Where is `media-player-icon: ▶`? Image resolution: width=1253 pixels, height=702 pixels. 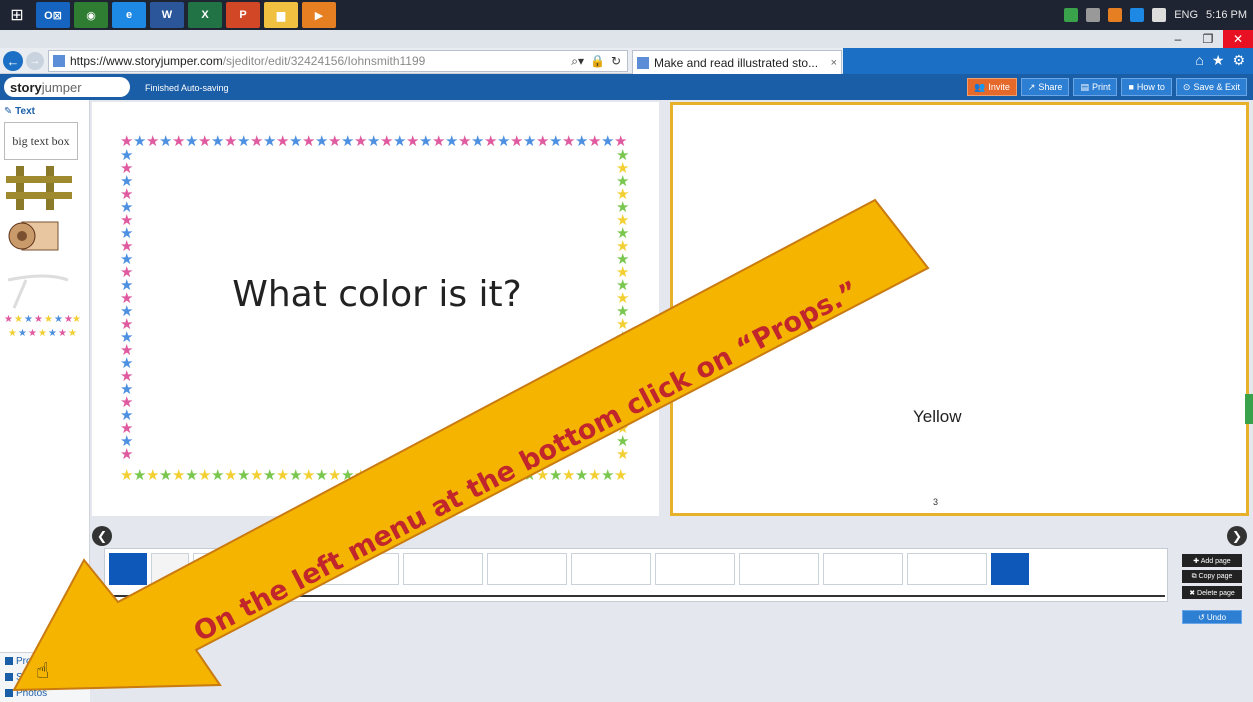
media-player-icon: ▶ is located at coordinates (319, 15).